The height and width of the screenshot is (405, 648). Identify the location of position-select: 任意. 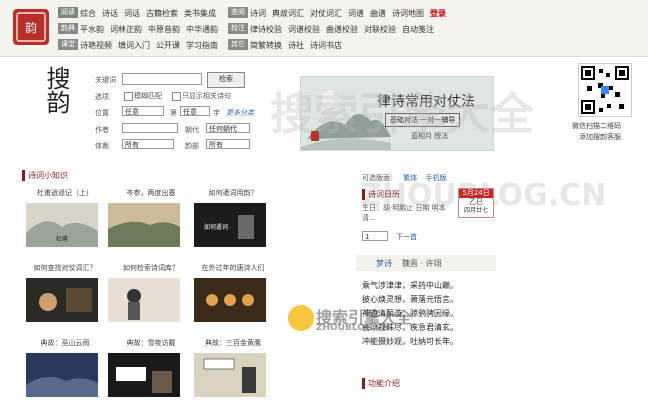
(143, 111).